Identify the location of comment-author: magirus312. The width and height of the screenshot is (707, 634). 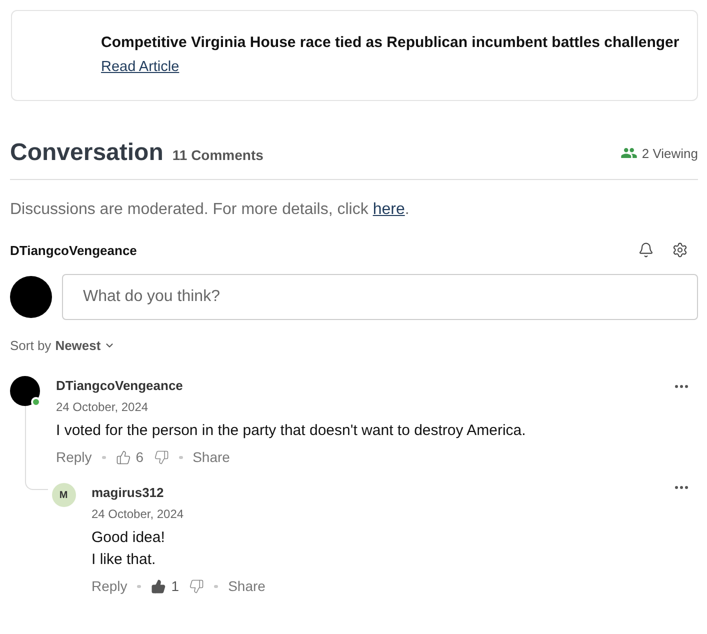
(128, 493).